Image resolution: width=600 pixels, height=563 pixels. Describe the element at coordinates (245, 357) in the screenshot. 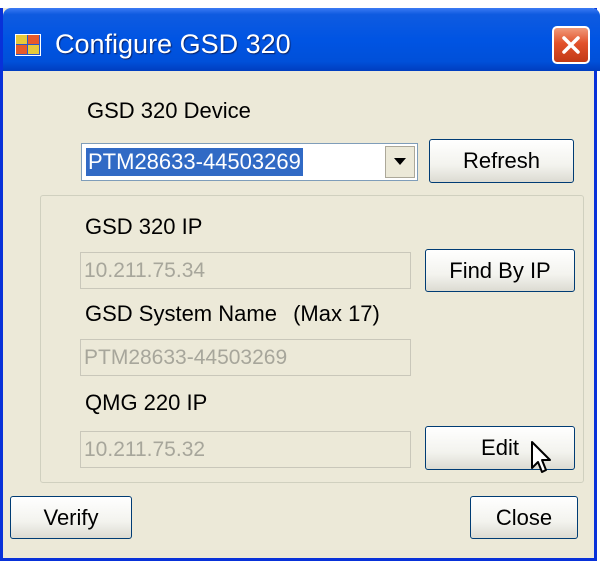

I see `system-name-field: PTM28633-44503269` at that location.